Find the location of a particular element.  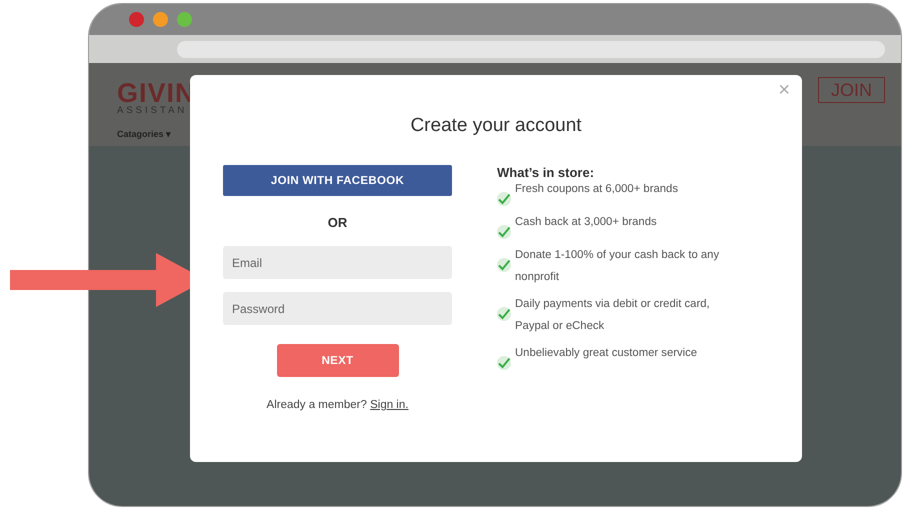

benefit-text: Donate 1-100% of your cash back to any nonprofit is located at coordinates (617, 266).